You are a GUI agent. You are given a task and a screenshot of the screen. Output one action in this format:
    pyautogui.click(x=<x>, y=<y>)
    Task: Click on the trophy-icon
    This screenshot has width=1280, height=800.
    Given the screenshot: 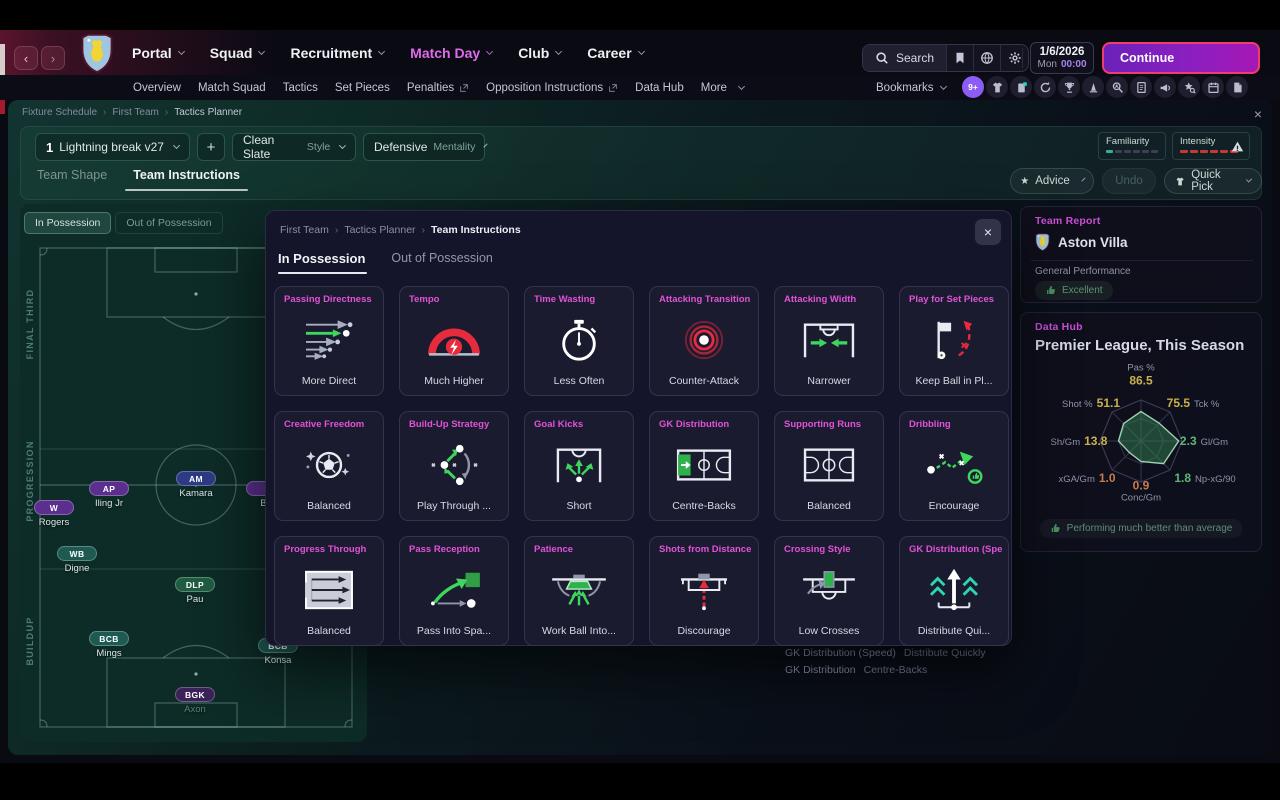 What is the action you would take?
    pyautogui.click(x=1069, y=87)
    